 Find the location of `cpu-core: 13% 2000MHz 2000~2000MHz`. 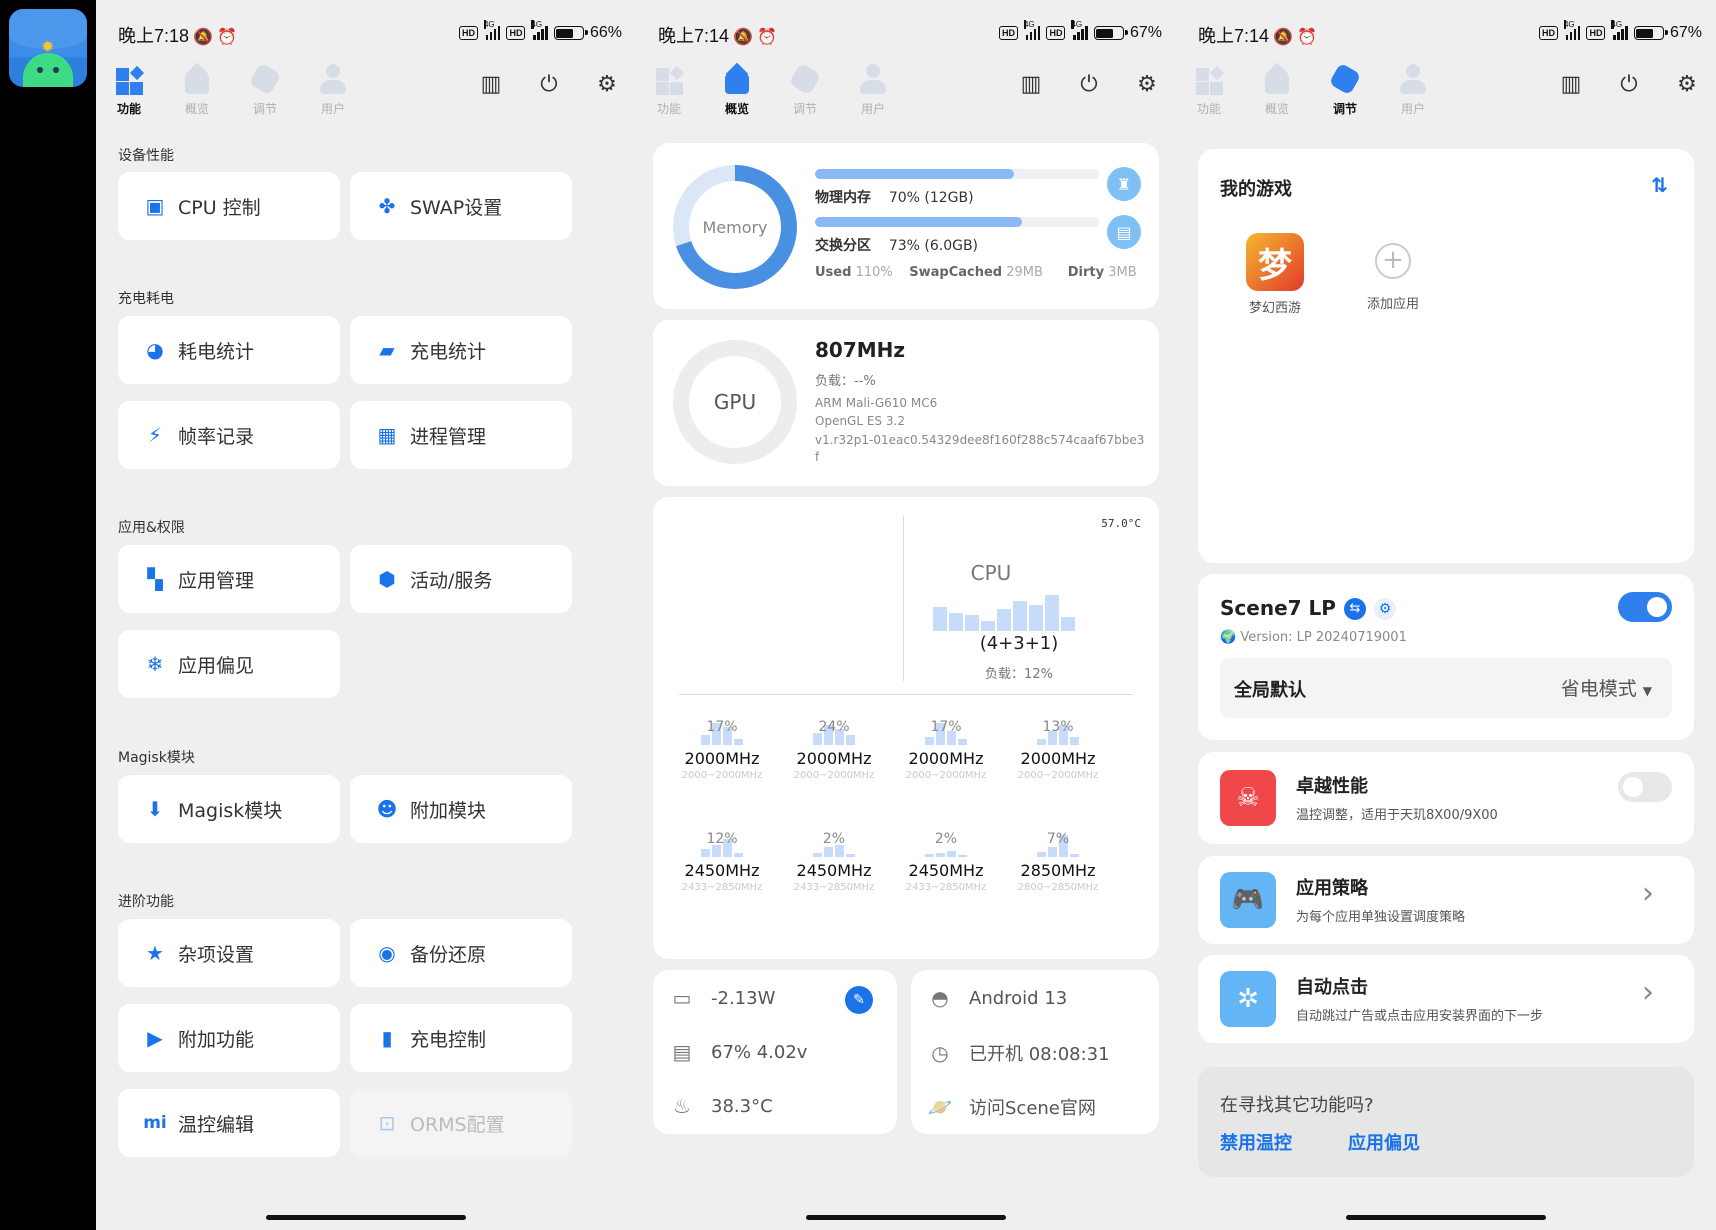

cpu-core: 13% 2000MHz 2000~2000MHz is located at coordinates (1058, 750).